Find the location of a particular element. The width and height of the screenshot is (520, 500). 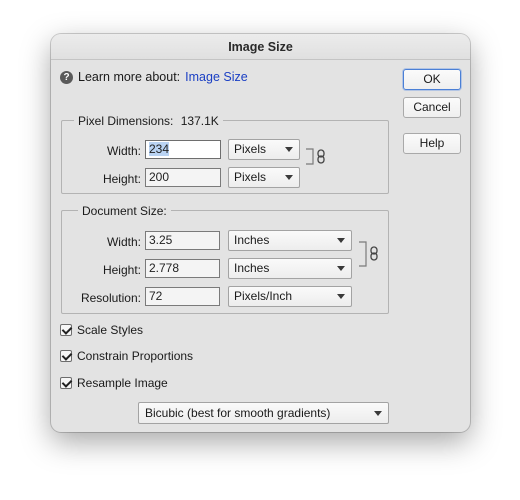

doc-width-input: 3.25 is located at coordinates (182, 240).